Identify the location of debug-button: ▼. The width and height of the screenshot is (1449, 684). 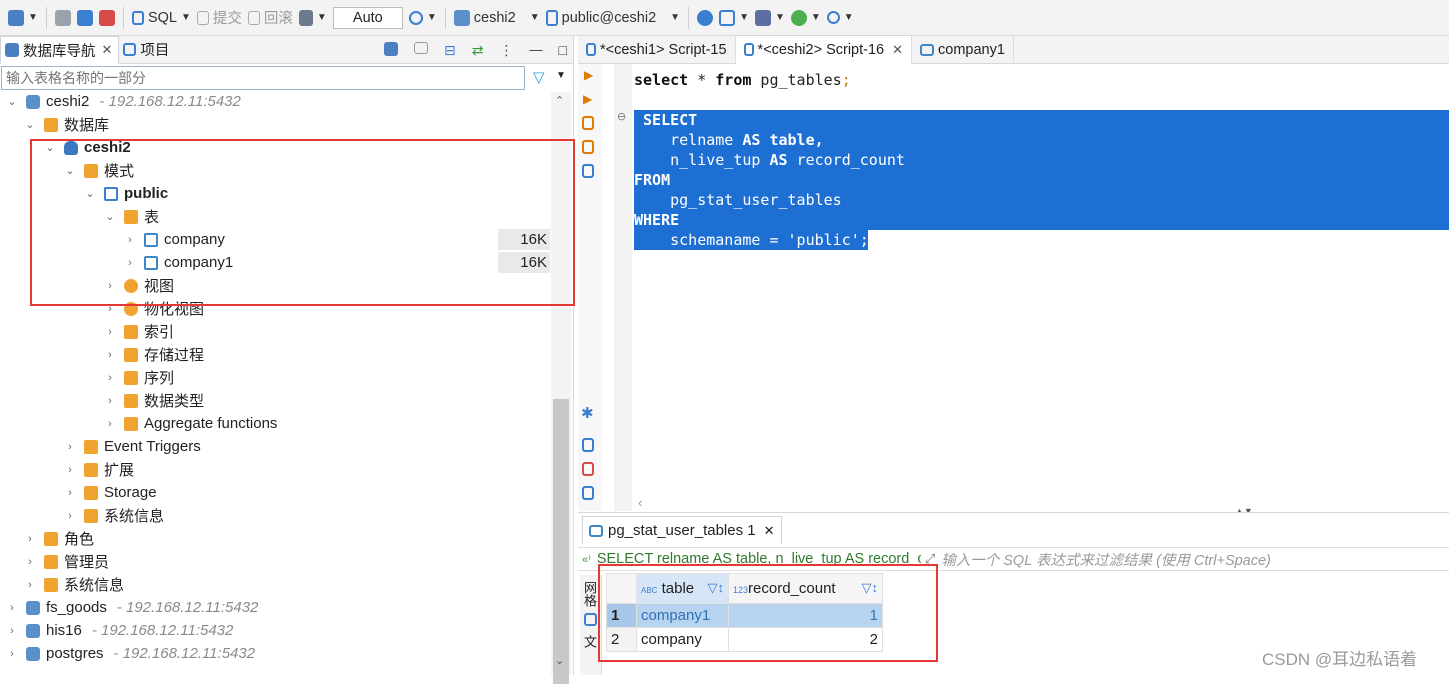
(805, 18).